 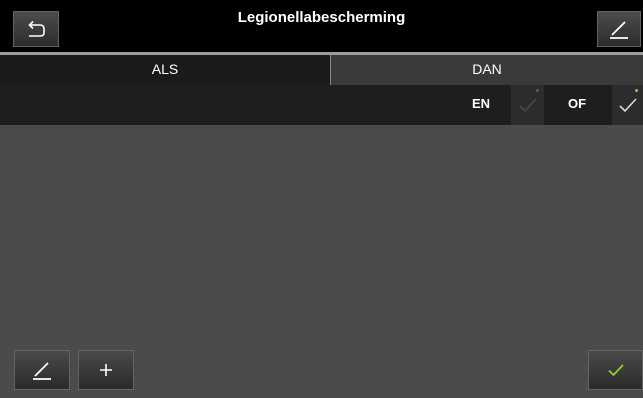 I want to click on page-title: Legionellabescherming, so click(x=321, y=17).